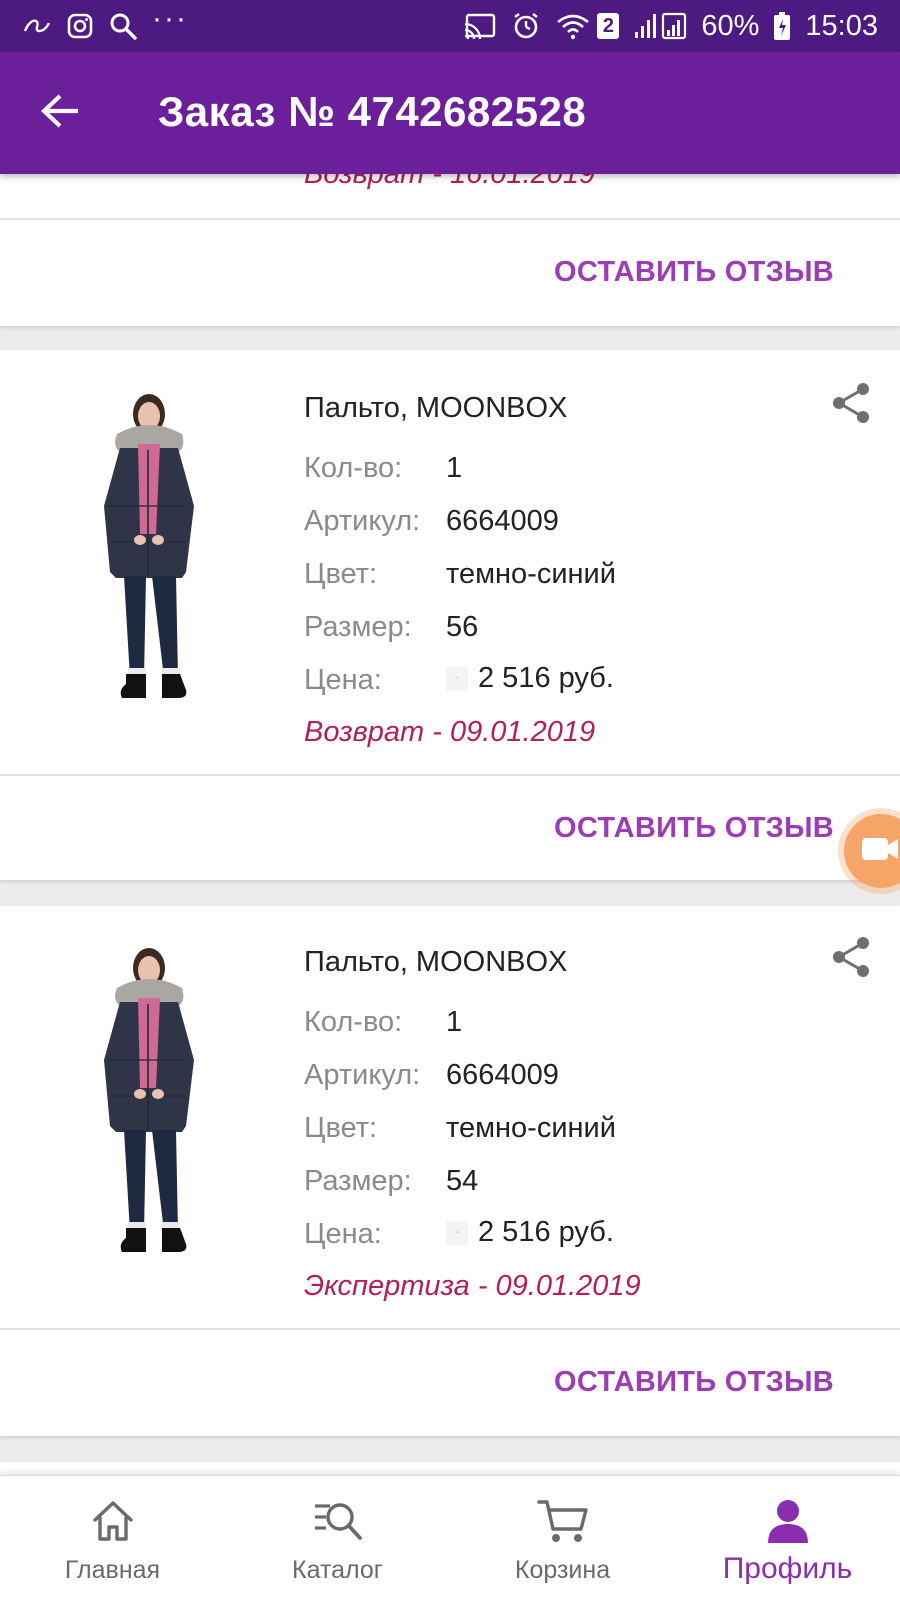 The width and height of the screenshot is (900, 1601). Describe the element at coordinates (563, 1521) in the screenshot. I see `cart-icon` at that location.